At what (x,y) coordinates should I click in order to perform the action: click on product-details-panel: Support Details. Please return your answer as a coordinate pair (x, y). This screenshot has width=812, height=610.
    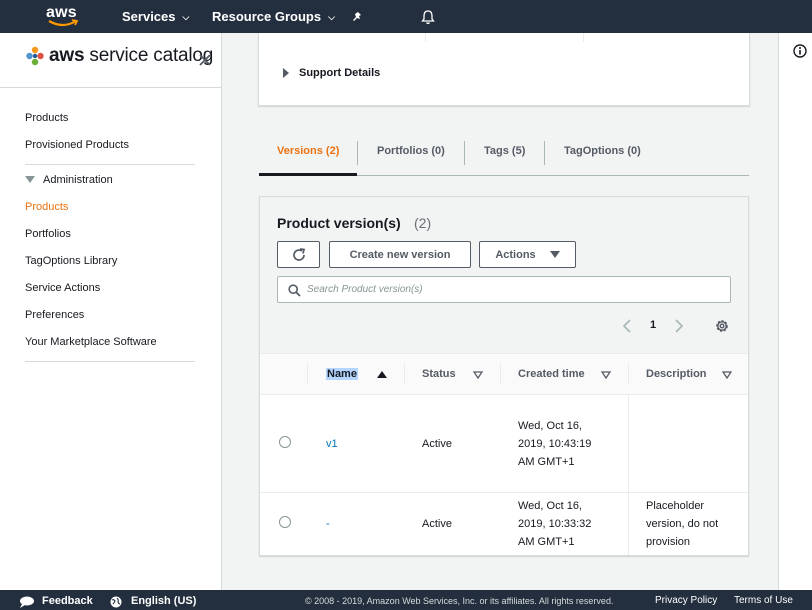
    Looking at the image, I should click on (504, 69).